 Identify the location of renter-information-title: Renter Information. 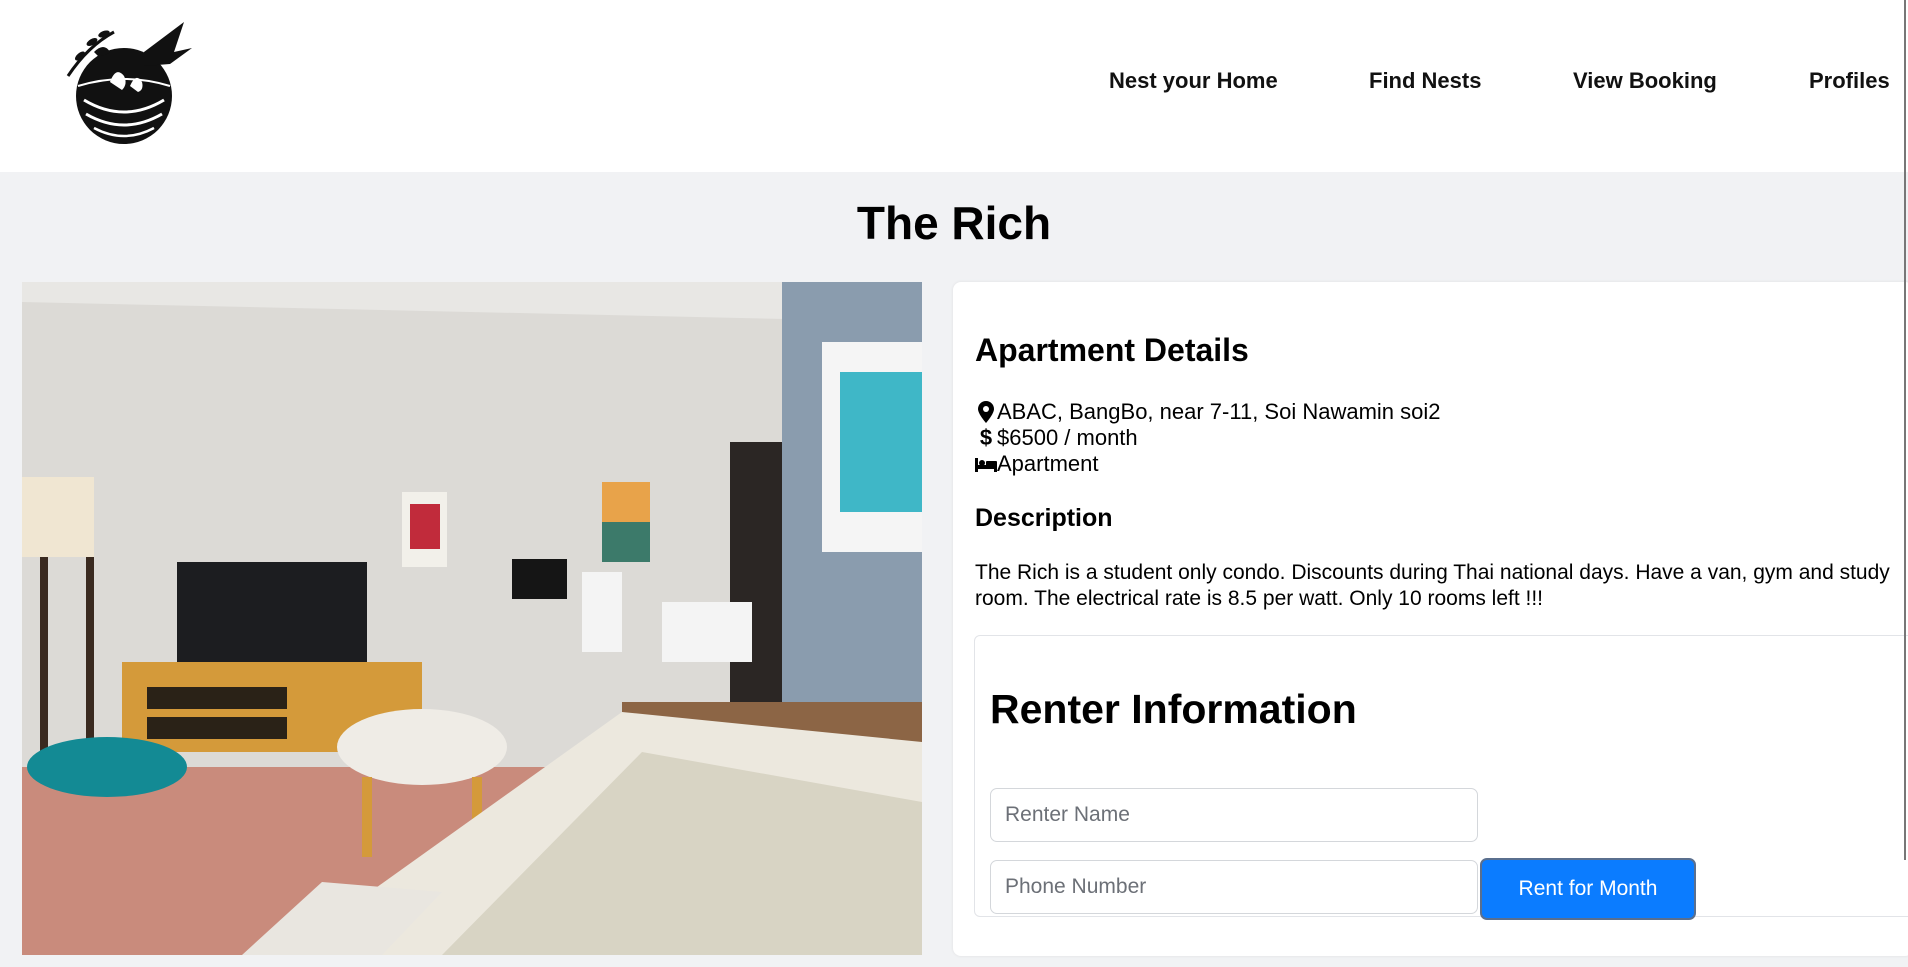
(1173, 709).